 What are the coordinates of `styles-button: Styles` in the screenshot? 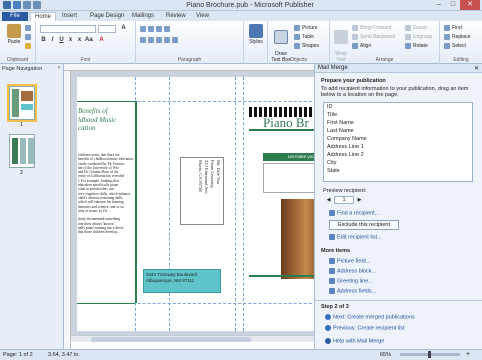 It's located at (256, 34).